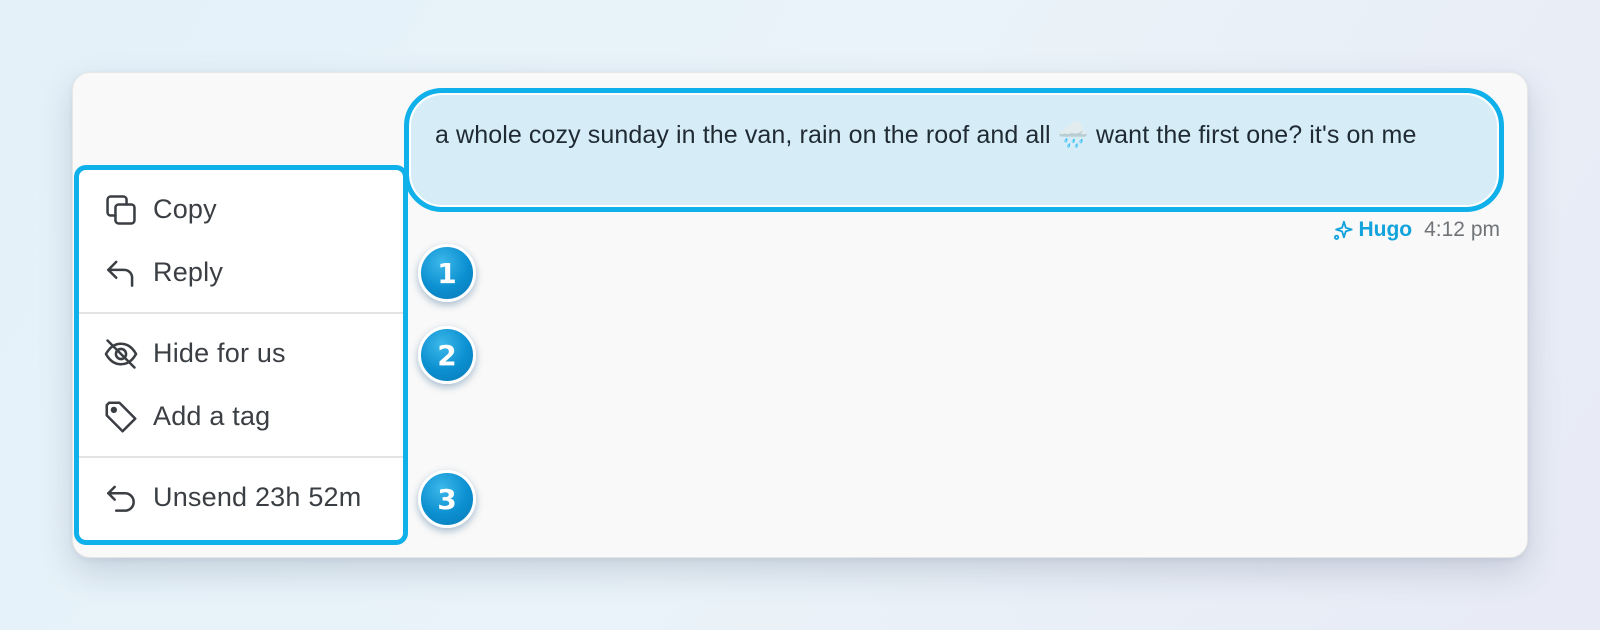 The image size is (1600, 630). Describe the element at coordinates (1385, 229) in the screenshot. I see `sender-name: Hugo` at that location.